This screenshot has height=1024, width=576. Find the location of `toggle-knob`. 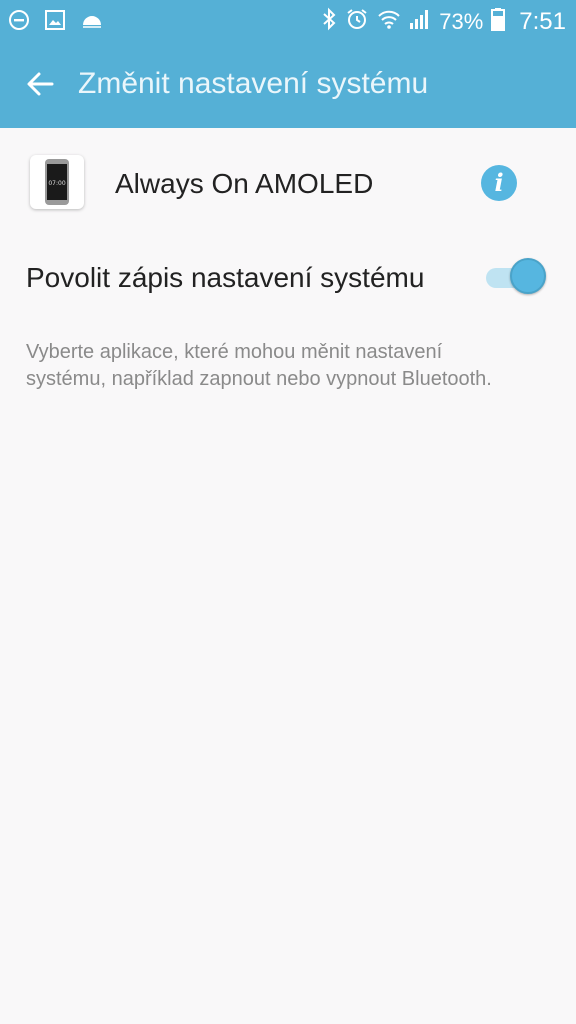

toggle-knob is located at coordinates (528, 276).